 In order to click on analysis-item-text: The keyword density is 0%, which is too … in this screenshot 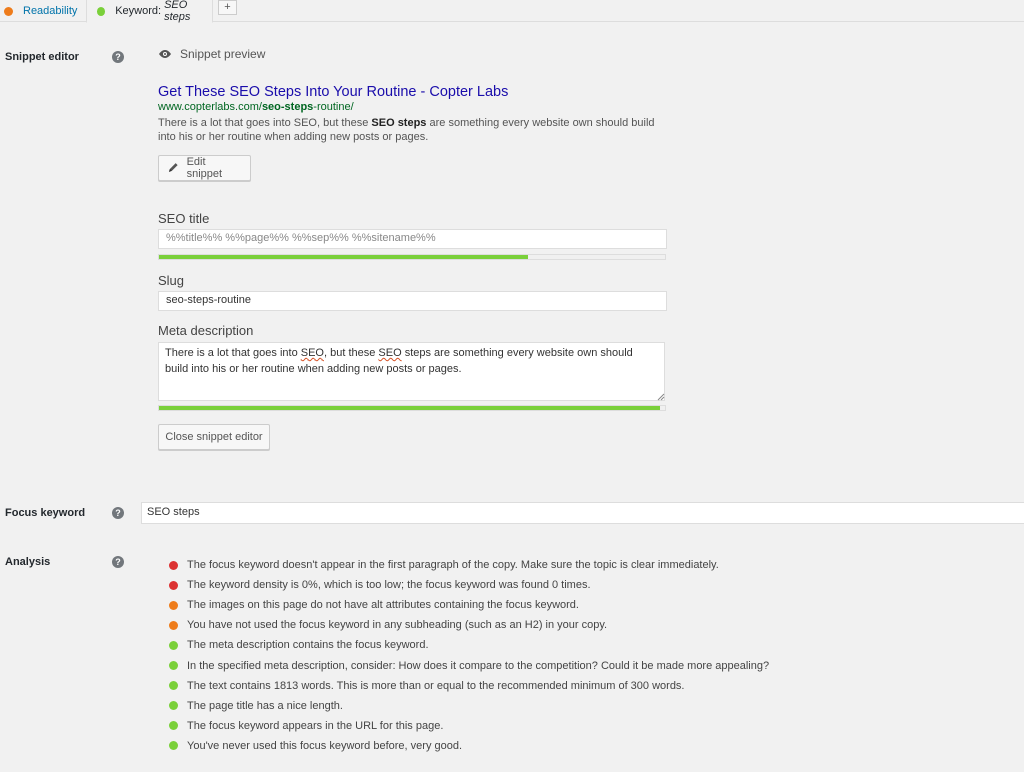, I will do `click(389, 585)`.